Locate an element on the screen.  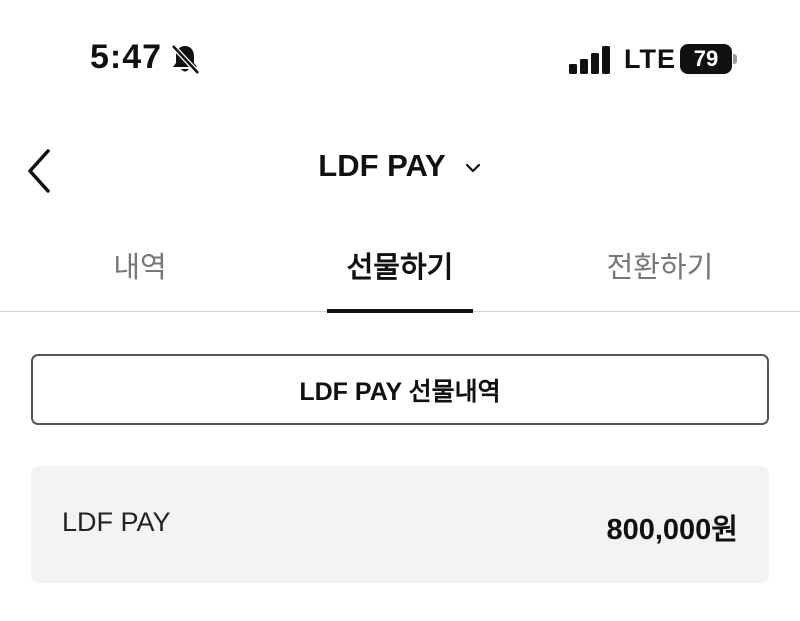
battery-icon: 79 is located at coordinates (708, 59).